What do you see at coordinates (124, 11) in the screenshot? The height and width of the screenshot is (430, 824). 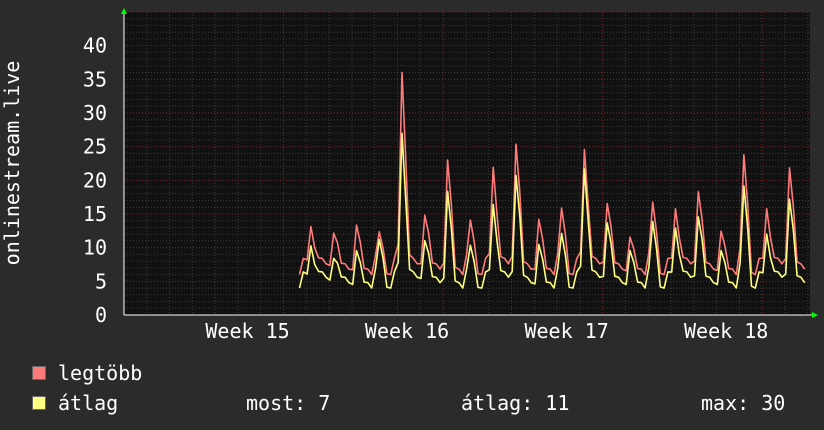 I see `y-axis-arrow` at bounding box center [124, 11].